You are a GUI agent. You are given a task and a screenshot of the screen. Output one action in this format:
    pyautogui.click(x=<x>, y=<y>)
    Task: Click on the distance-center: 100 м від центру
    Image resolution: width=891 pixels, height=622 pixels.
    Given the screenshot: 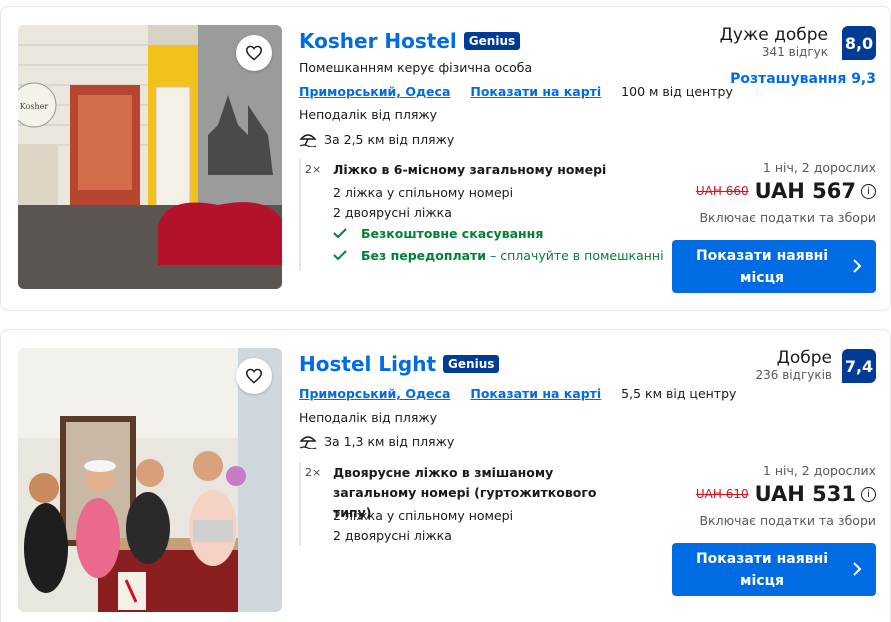 What is the action you would take?
    pyautogui.click(x=677, y=91)
    